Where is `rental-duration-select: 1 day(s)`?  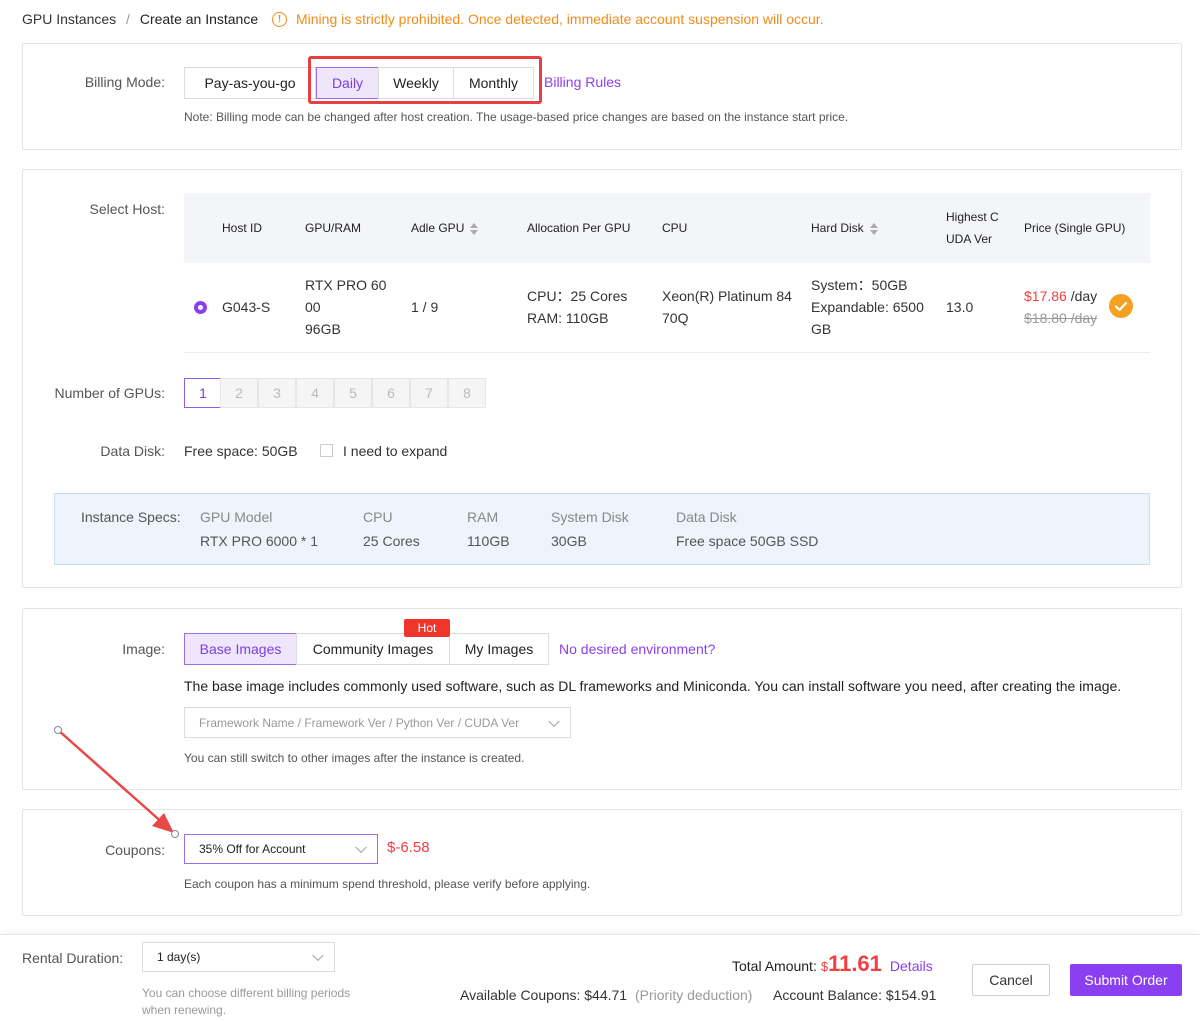
rental-duration-select: 1 day(s) is located at coordinates (238, 957).